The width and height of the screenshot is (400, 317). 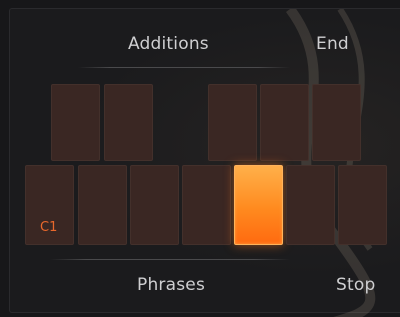 I want to click on bottom-divider, so click(x=170, y=259).